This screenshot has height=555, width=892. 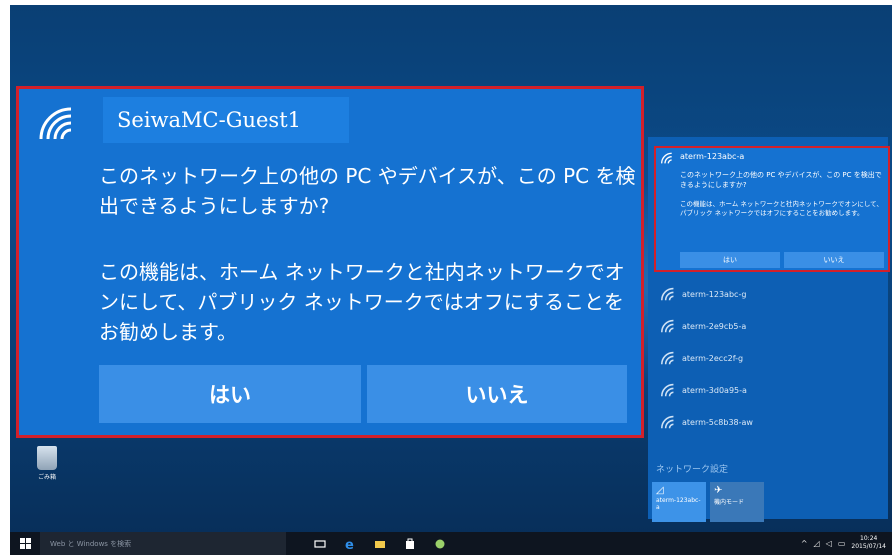 I want to click on network-list-item: aterm-2ecc2f-g, so click(x=770, y=358).